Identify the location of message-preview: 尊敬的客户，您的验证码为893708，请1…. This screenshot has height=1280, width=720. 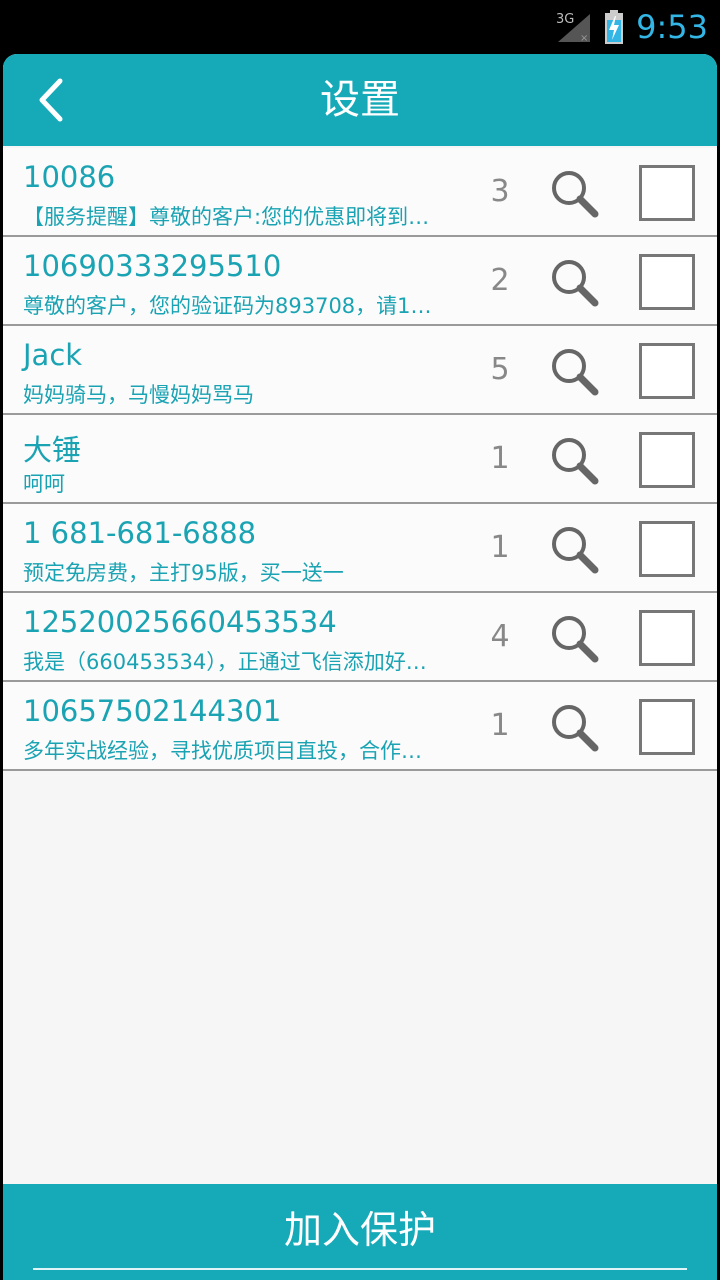
(227, 306).